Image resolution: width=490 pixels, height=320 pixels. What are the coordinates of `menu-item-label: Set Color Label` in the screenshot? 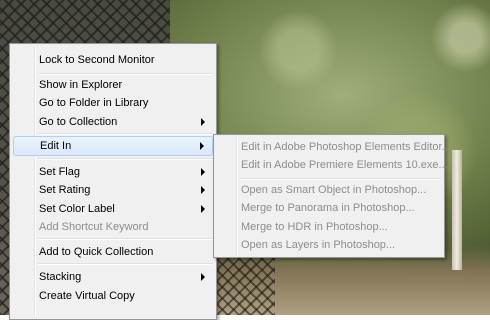 It's located at (77, 209).